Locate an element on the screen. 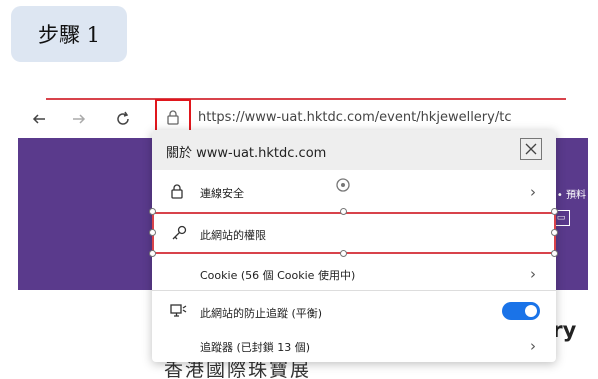 The image size is (598, 379). tracking-prevention-row: 此網站的防止追蹤 (平衡) is located at coordinates (354, 311).